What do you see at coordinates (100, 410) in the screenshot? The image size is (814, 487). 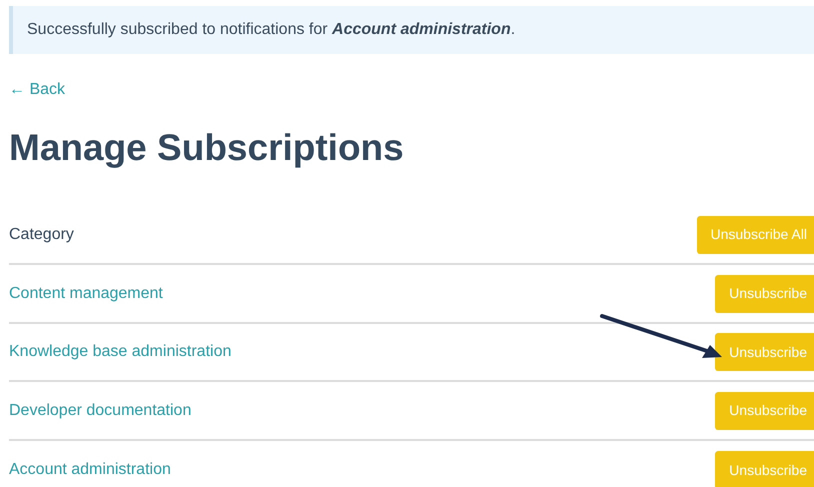 I see `category-link: Developer documentation` at bounding box center [100, 410].